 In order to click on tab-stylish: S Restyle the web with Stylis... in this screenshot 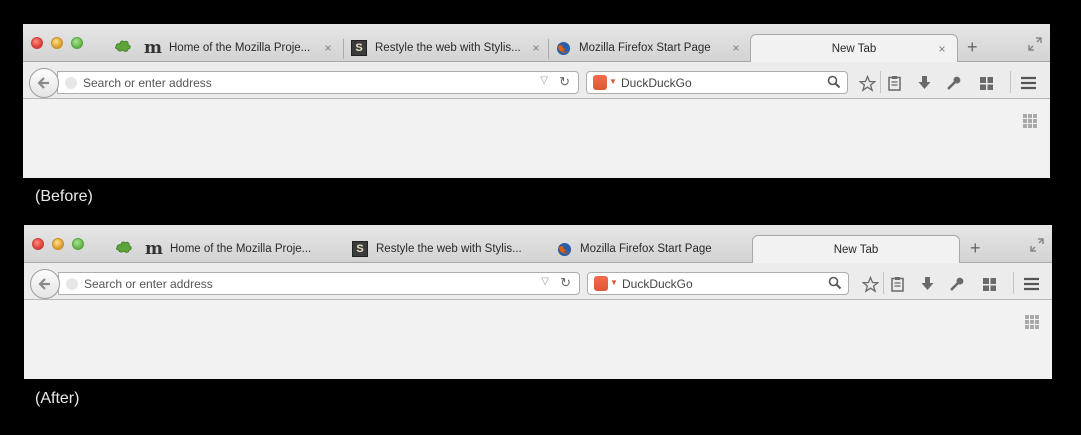, I will do `click(450, 249)`.